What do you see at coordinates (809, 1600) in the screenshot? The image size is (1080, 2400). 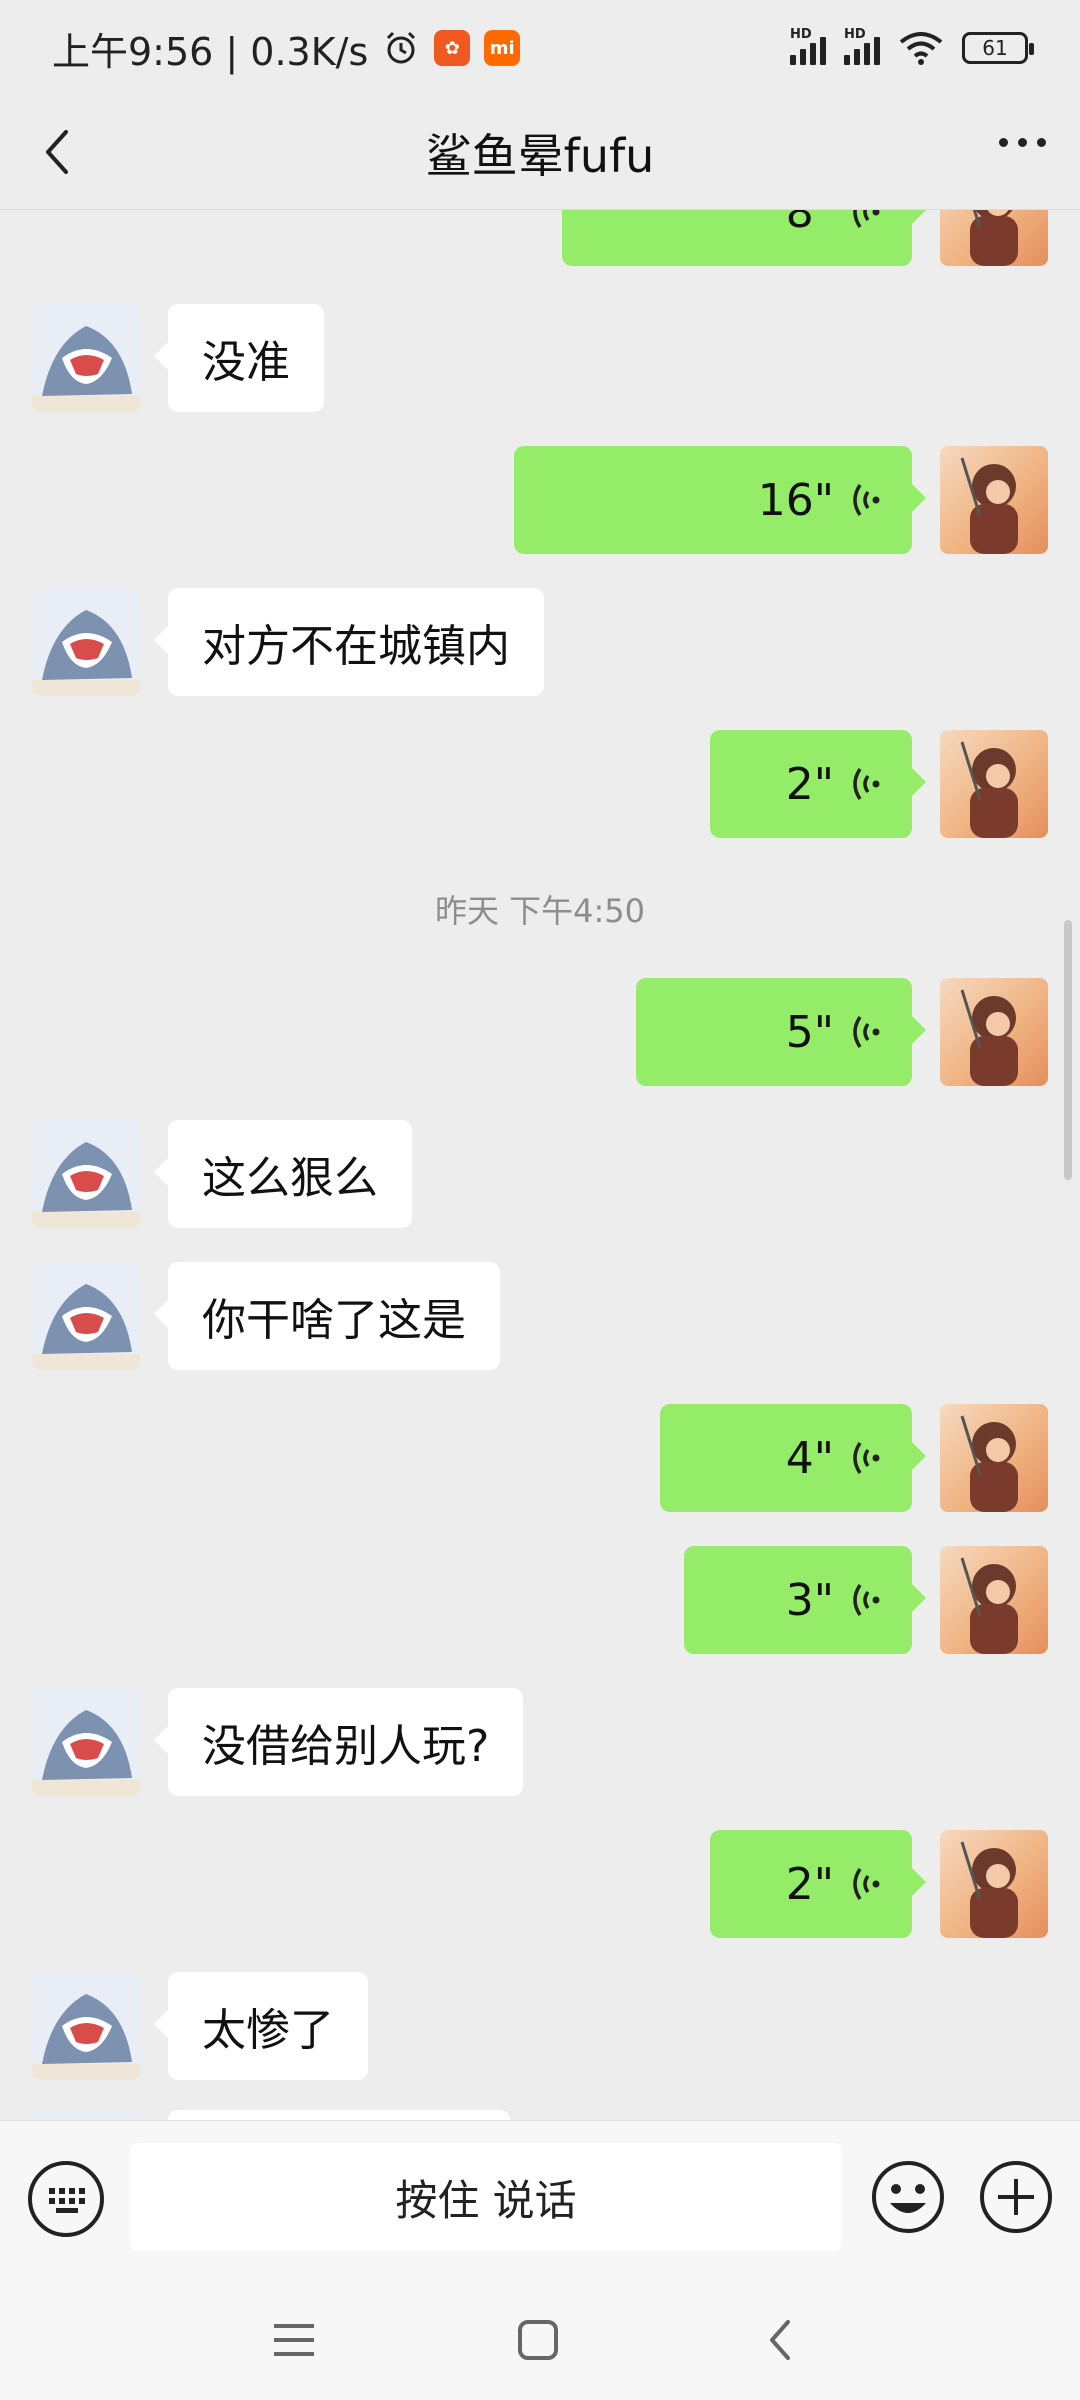 I see `voice-duration: 3"` at bounding box center [809, 1600].